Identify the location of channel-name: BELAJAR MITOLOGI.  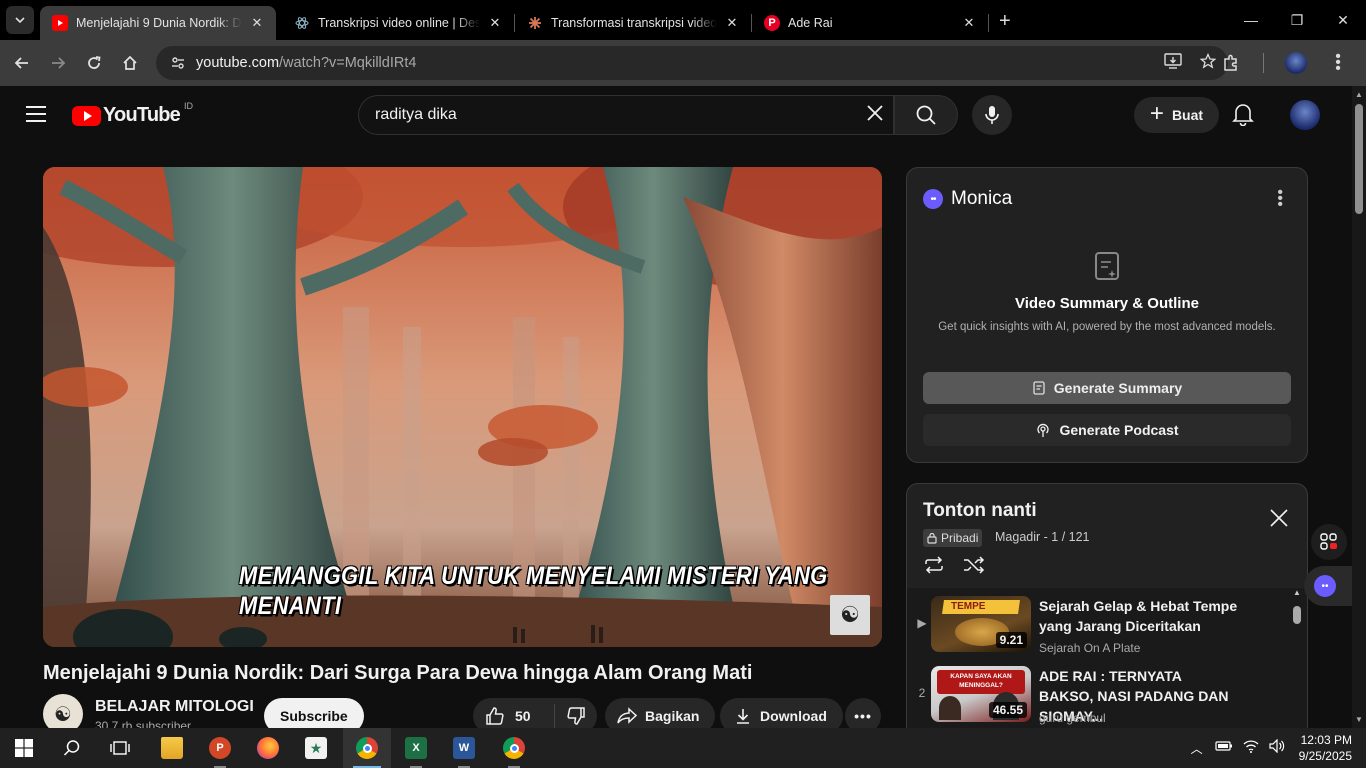
(174, 707).